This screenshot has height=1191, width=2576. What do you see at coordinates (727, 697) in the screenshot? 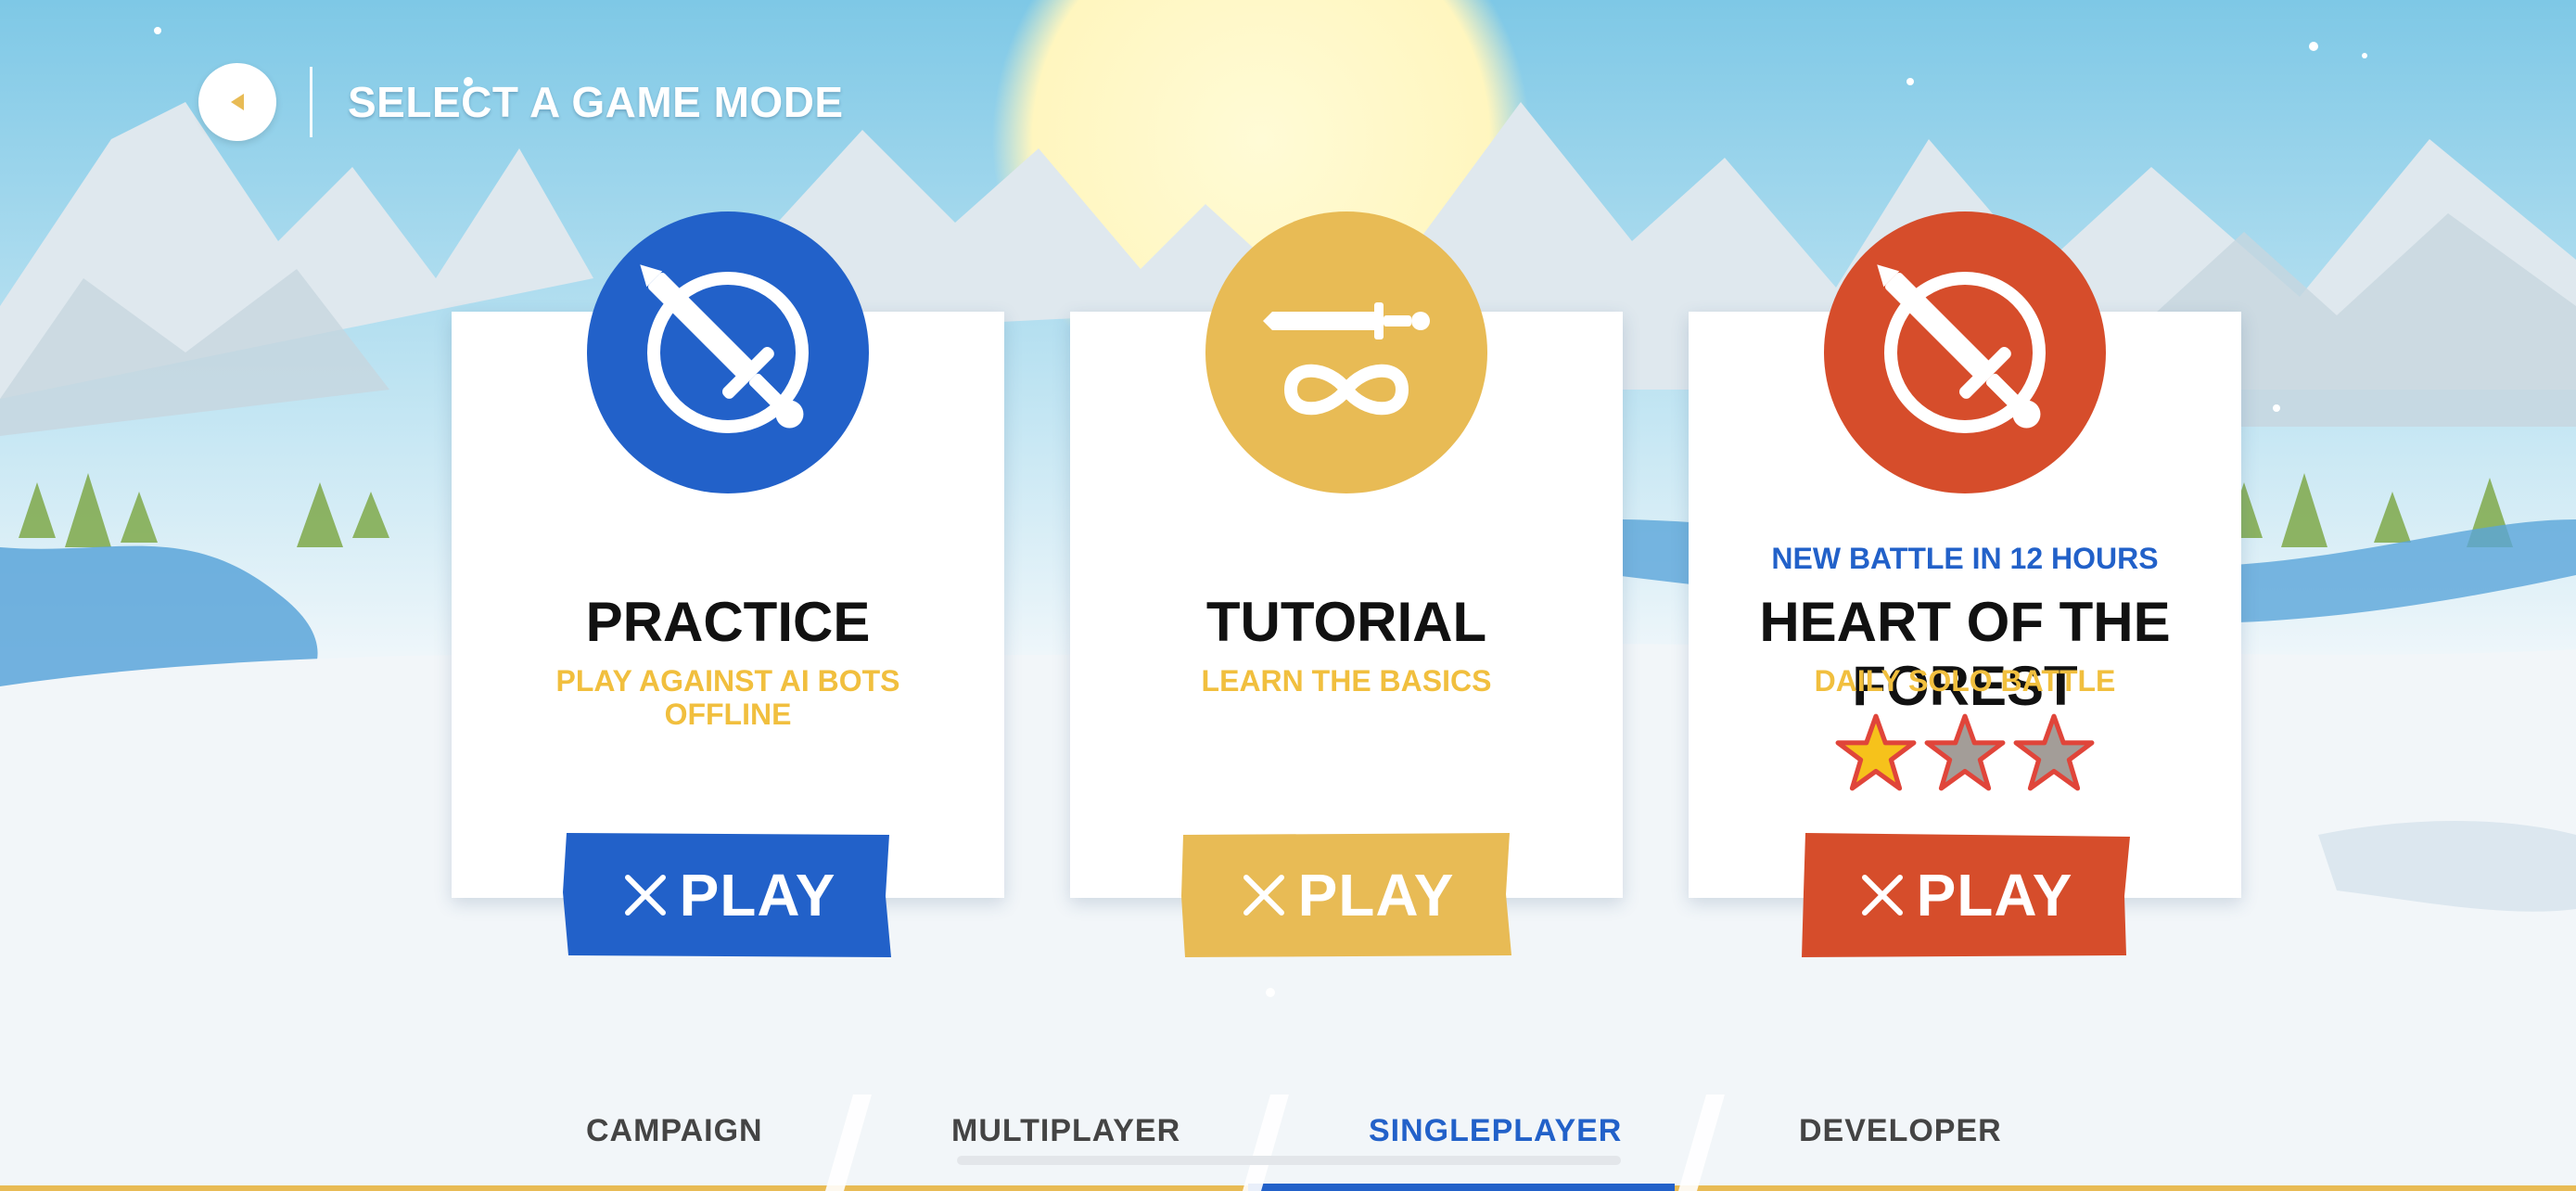
I see `mode-subtitle: PLAY AGAINST AI BOTS OFFLINE` at bounding box center [727, 697].